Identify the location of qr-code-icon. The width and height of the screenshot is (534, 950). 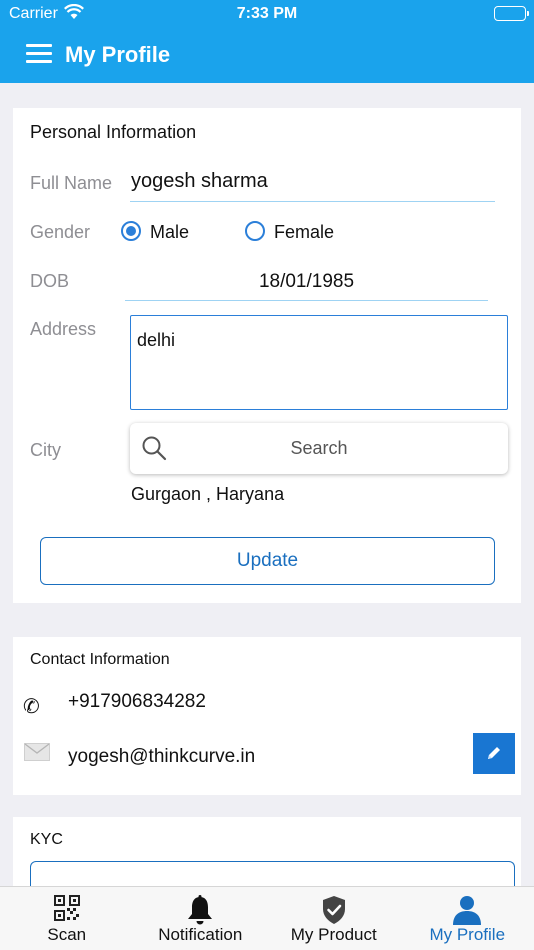
(67, 910).